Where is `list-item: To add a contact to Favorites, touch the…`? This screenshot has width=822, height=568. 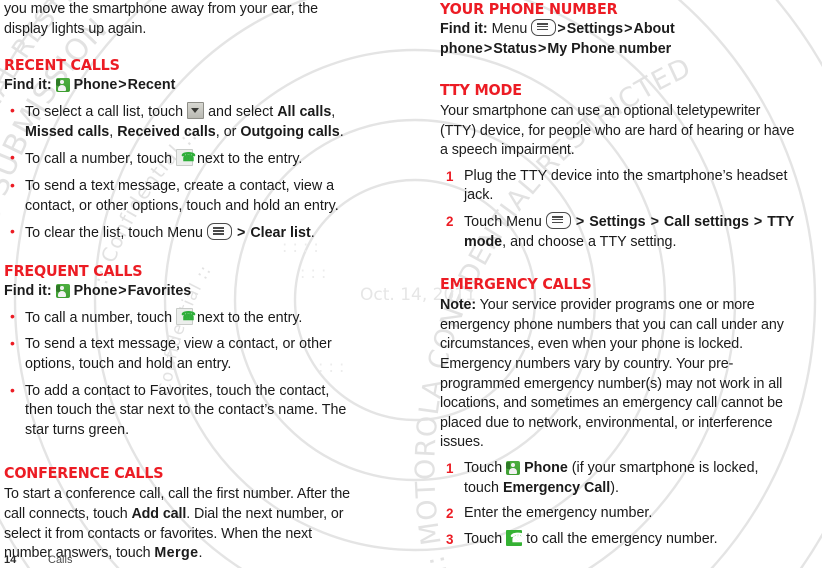
list-item: To add a contact to Favorites, touch the… is located at coordinates (181, 411).